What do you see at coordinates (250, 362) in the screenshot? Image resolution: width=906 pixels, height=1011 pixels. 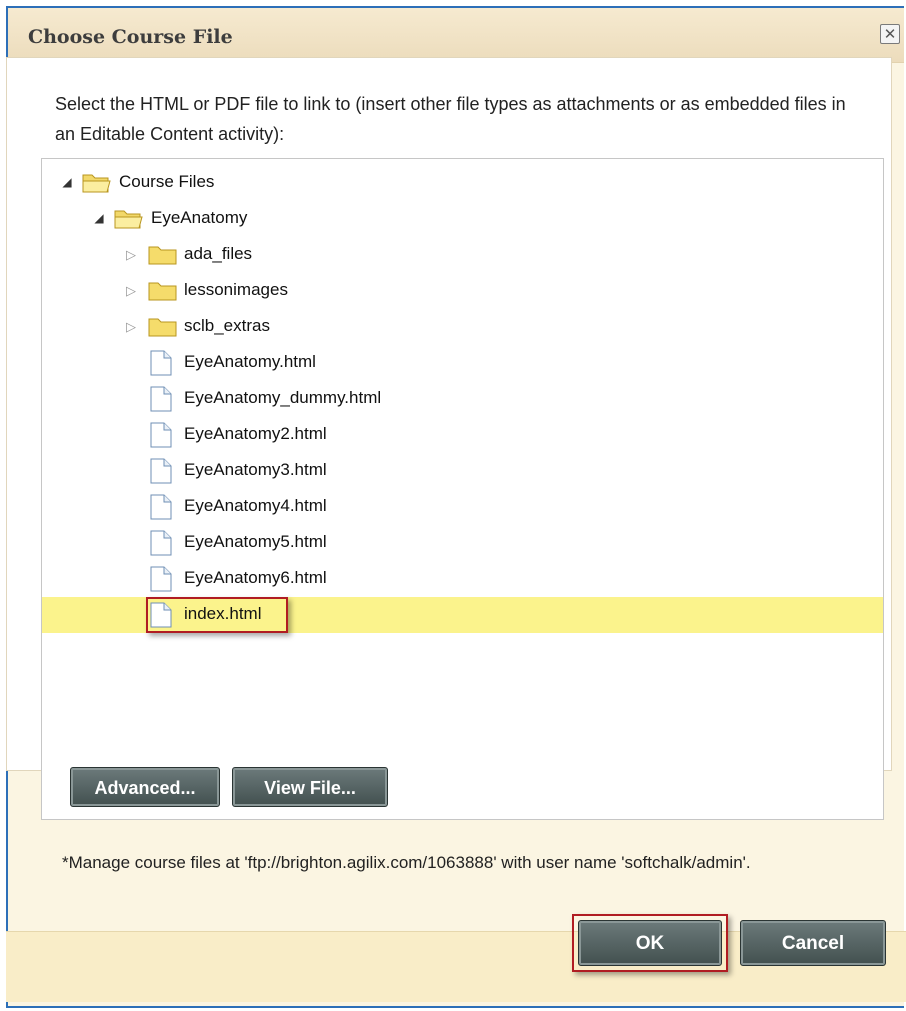 I see `tree-item-label: EyeAnatomy.html` at bounding box center [250, 362].